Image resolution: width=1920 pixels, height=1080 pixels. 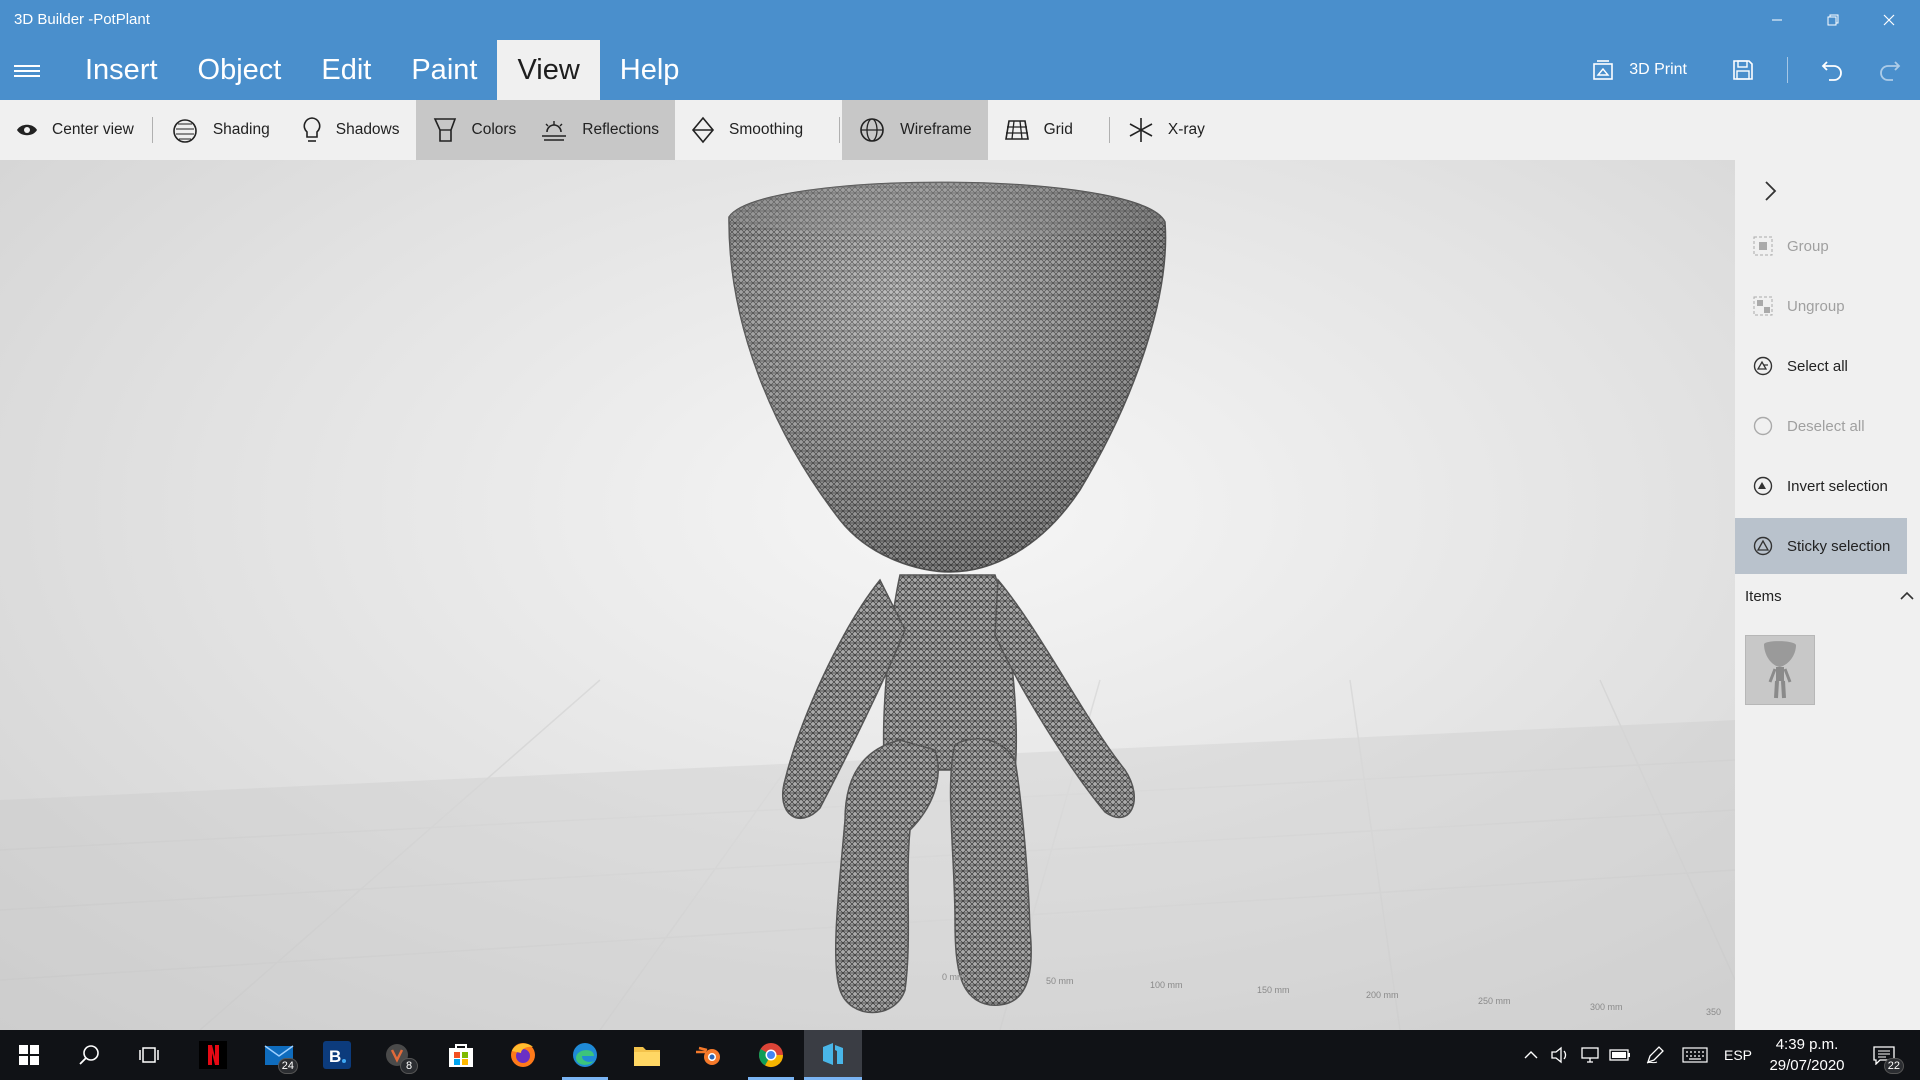 What do you see at coordinates (1884, 1055) in the screenshot?
I see `action-center-button: 22` at bounding box center [1884, 1055].